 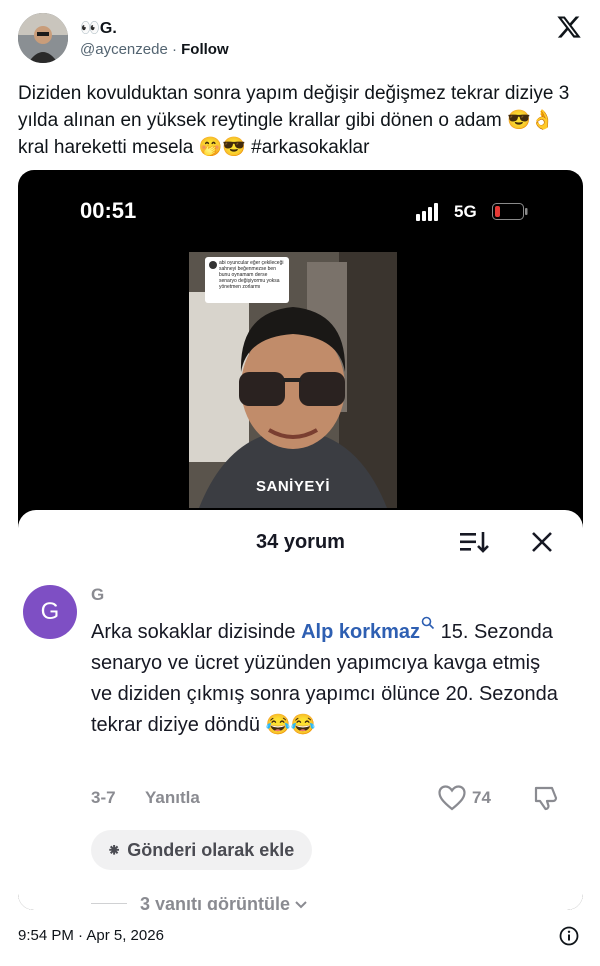 What do you see at coordinates (361, 632) in the screenshot?
I see `mention-link-label: Alp korkmaz` at bounding box center [361, 632].